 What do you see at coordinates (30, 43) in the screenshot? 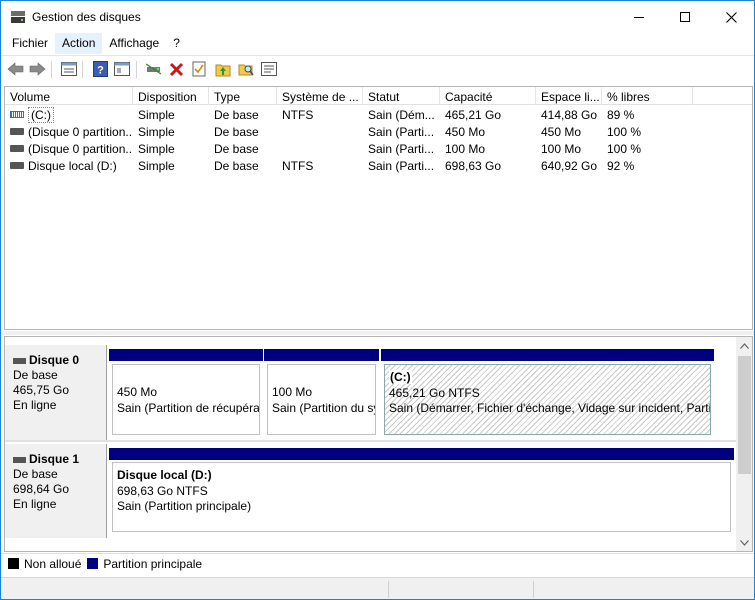
I see `menu-fichier: Fichier` at bounding box center [30, 43].